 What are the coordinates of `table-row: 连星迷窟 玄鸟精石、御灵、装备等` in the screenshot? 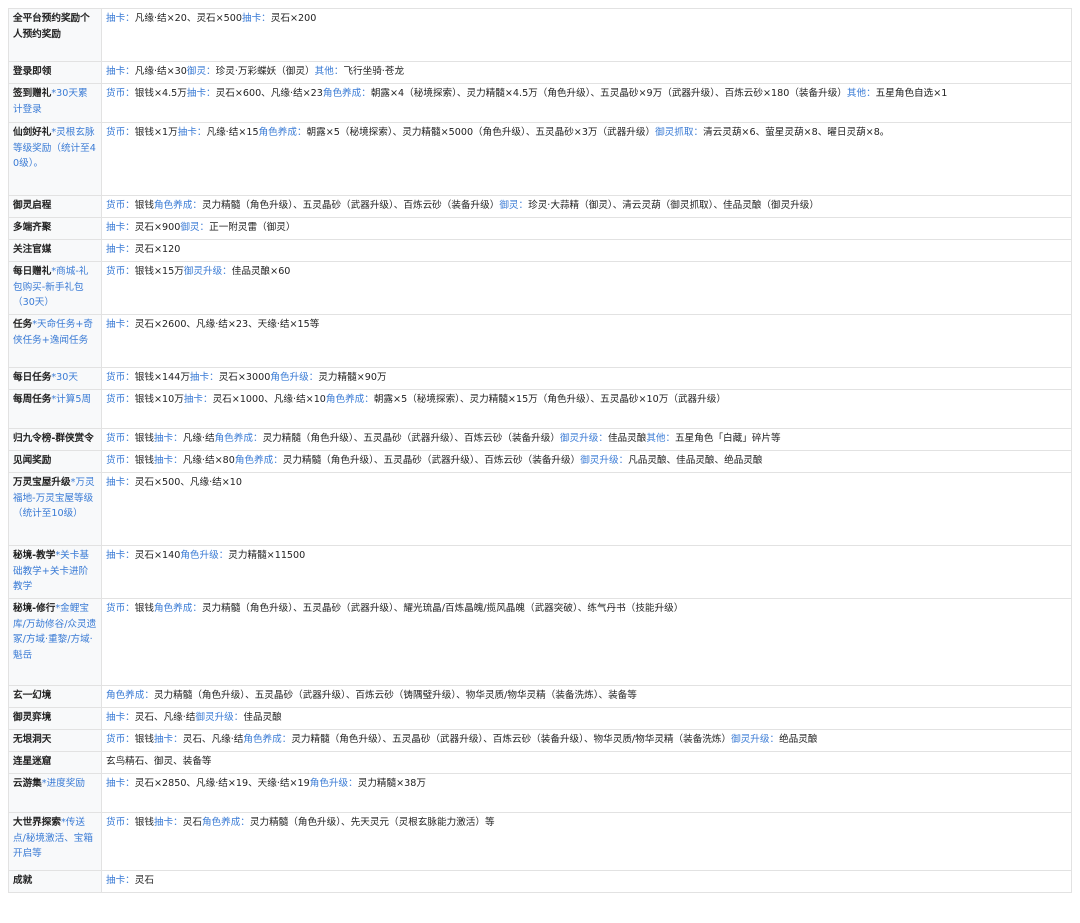 It's located at (540, 762).